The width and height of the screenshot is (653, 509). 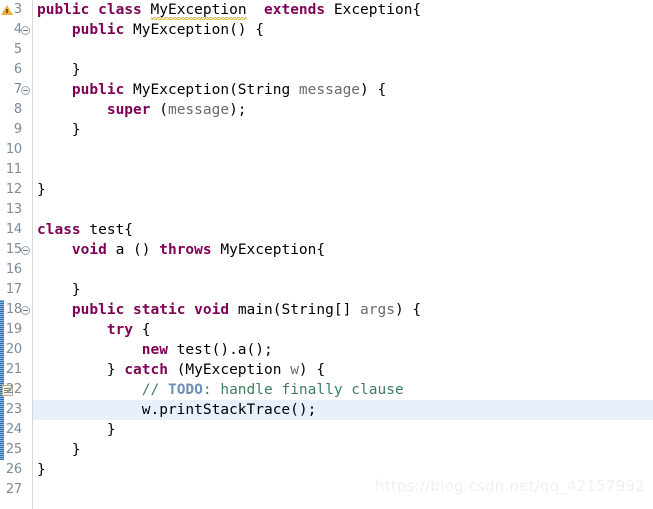 I want to click on code-token: static, so click(x=159, y=310).